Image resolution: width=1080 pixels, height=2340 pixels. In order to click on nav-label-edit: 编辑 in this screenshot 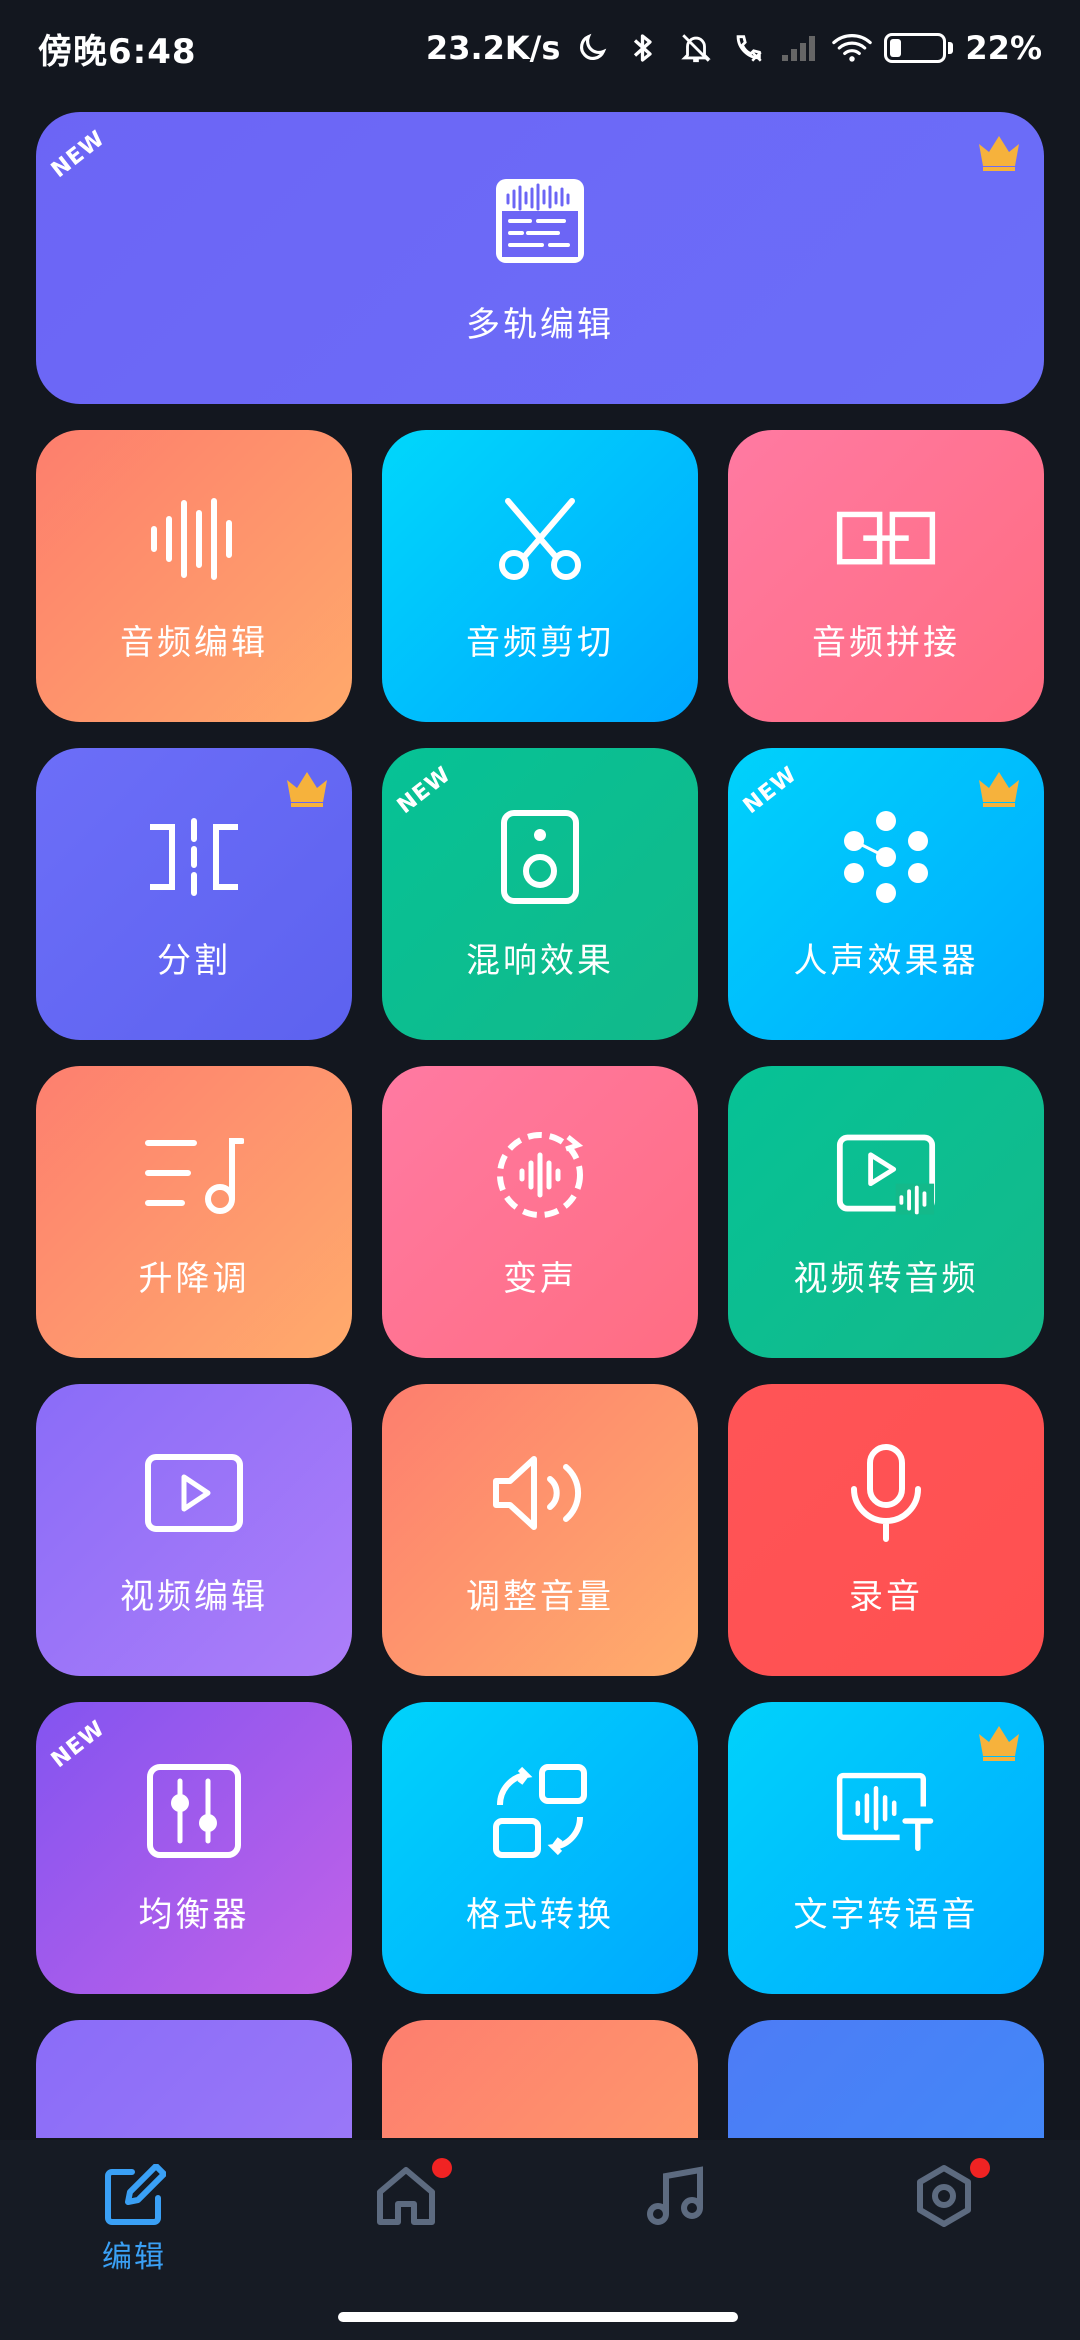, I will do `click(134, 2257)`.